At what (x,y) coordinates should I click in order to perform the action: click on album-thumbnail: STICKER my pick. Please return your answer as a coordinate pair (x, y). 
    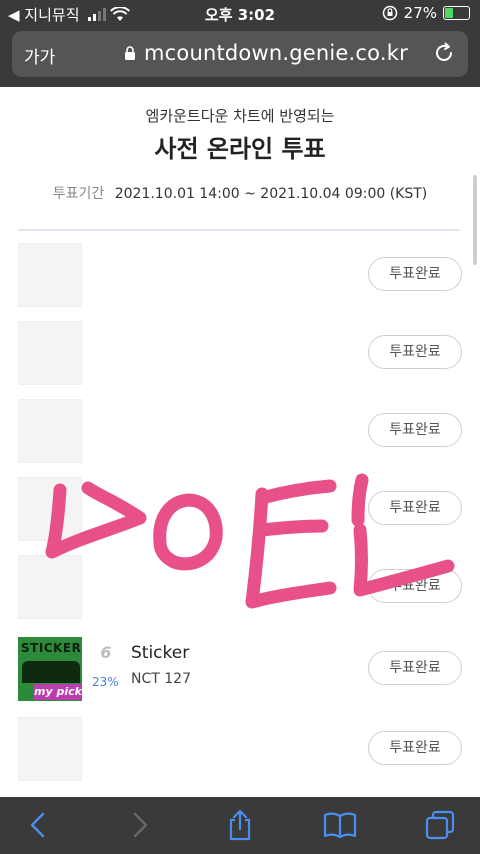
    Looking at the image, I should click on (50, 669).